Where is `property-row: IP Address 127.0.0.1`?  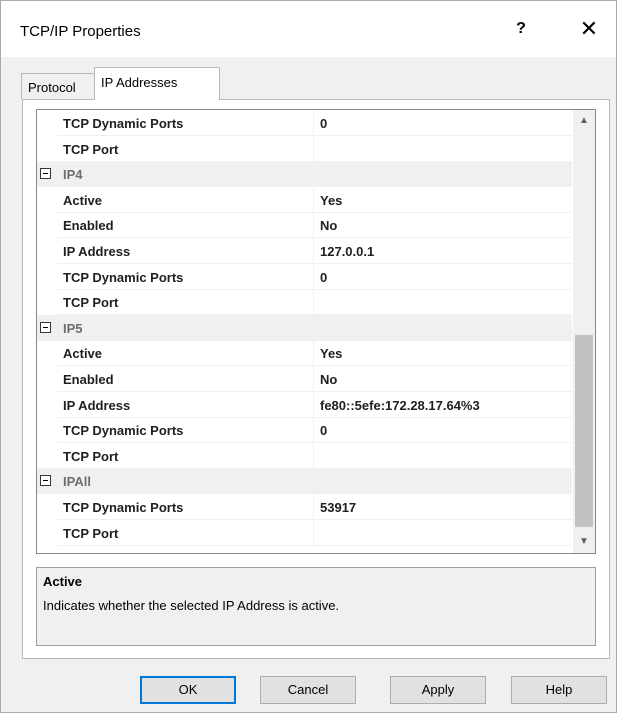
property-row: IP Address 127.0.0.1 is located at coordinates (304, 251).